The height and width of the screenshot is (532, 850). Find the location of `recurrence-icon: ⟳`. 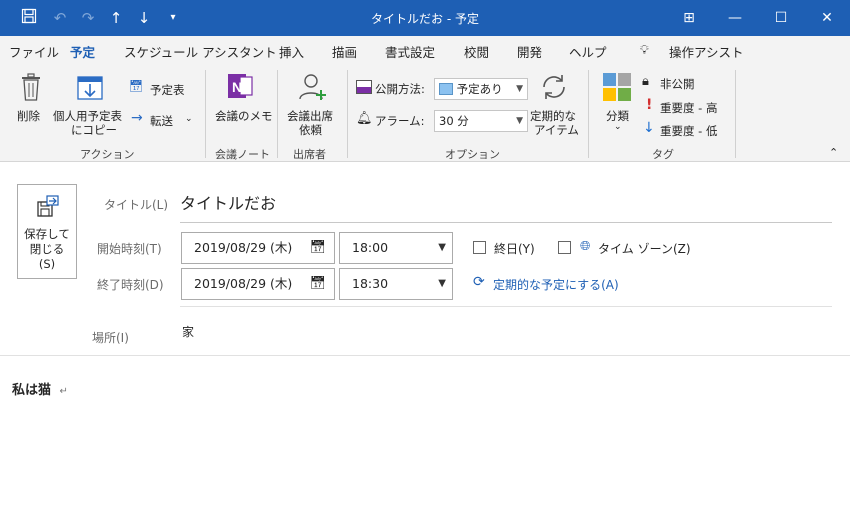

recurrence-icon: ⟳ is located at coordinates (479, 282).